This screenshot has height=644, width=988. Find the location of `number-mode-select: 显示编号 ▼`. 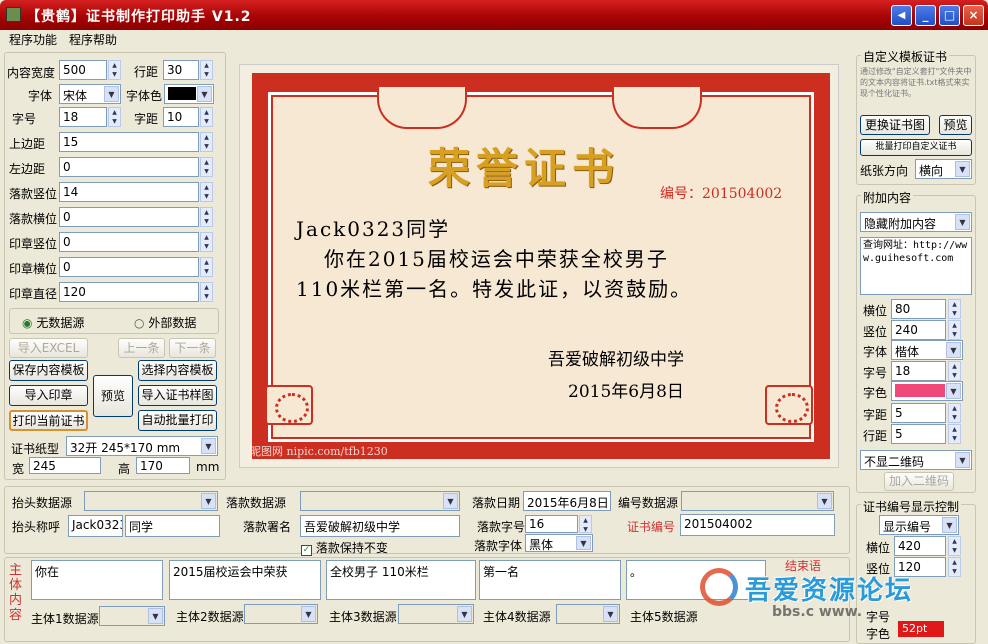

number-mode-select: 显示编号 ▼ is located at coordinates (919, 525).